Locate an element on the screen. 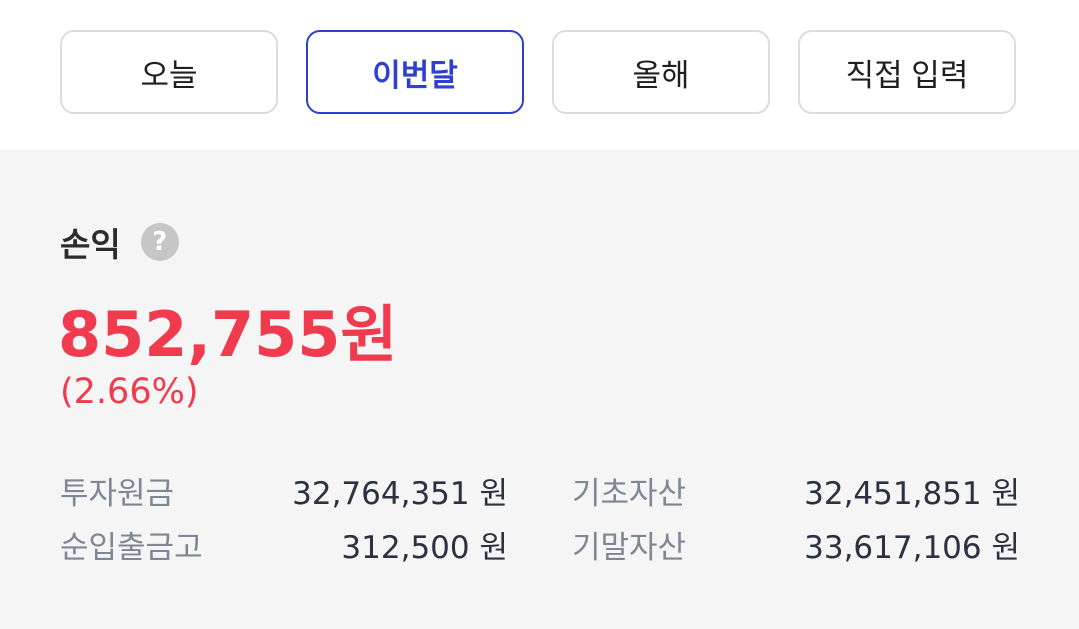 This screenshot has height=629, width=1079. net-flow-label: 순입출금고 is located at coordinates (131, 548).